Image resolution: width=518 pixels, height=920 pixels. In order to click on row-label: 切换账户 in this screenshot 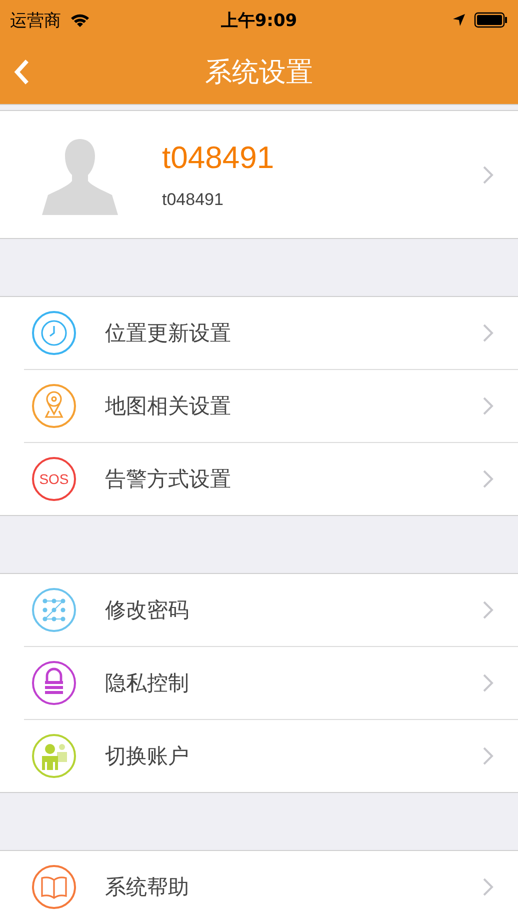, I will do `click(147, 756)`.